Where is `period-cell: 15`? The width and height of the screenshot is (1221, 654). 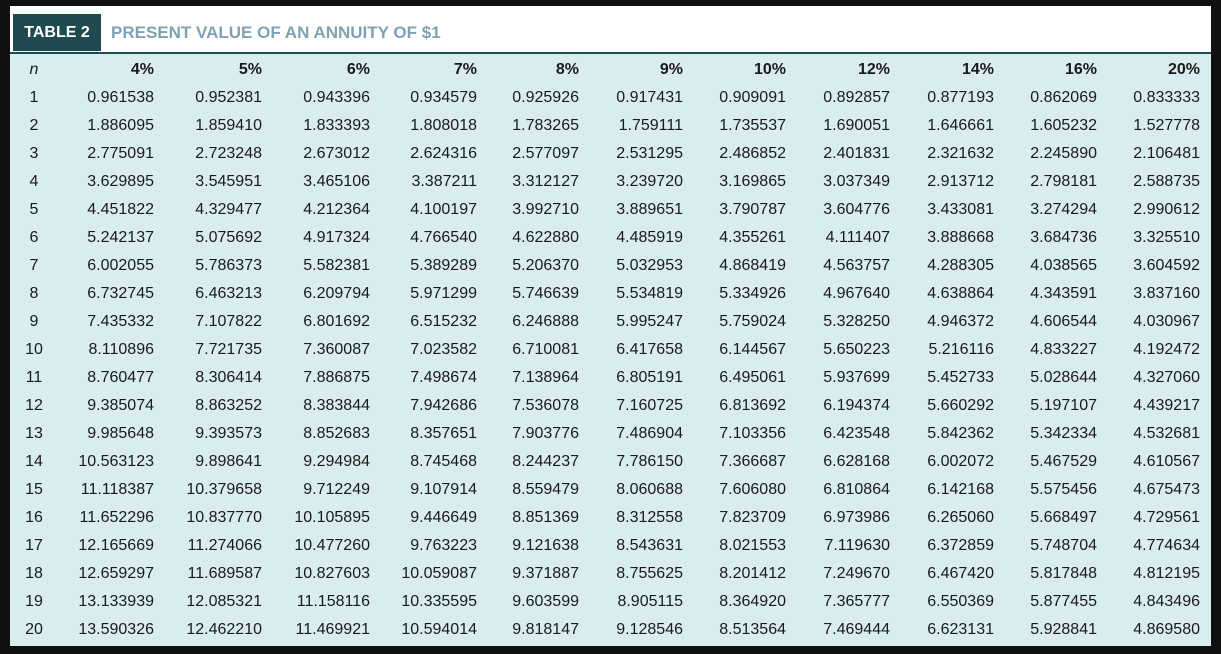 period-cell: 15 is located at coordinates (34, 489).